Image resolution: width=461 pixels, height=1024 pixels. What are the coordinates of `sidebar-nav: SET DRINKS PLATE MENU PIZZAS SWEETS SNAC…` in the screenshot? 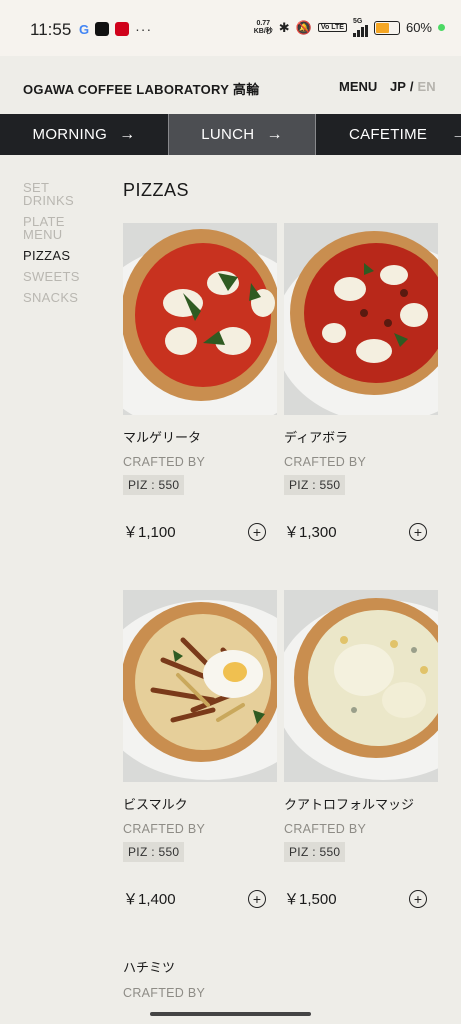 It's located at (63, 246).